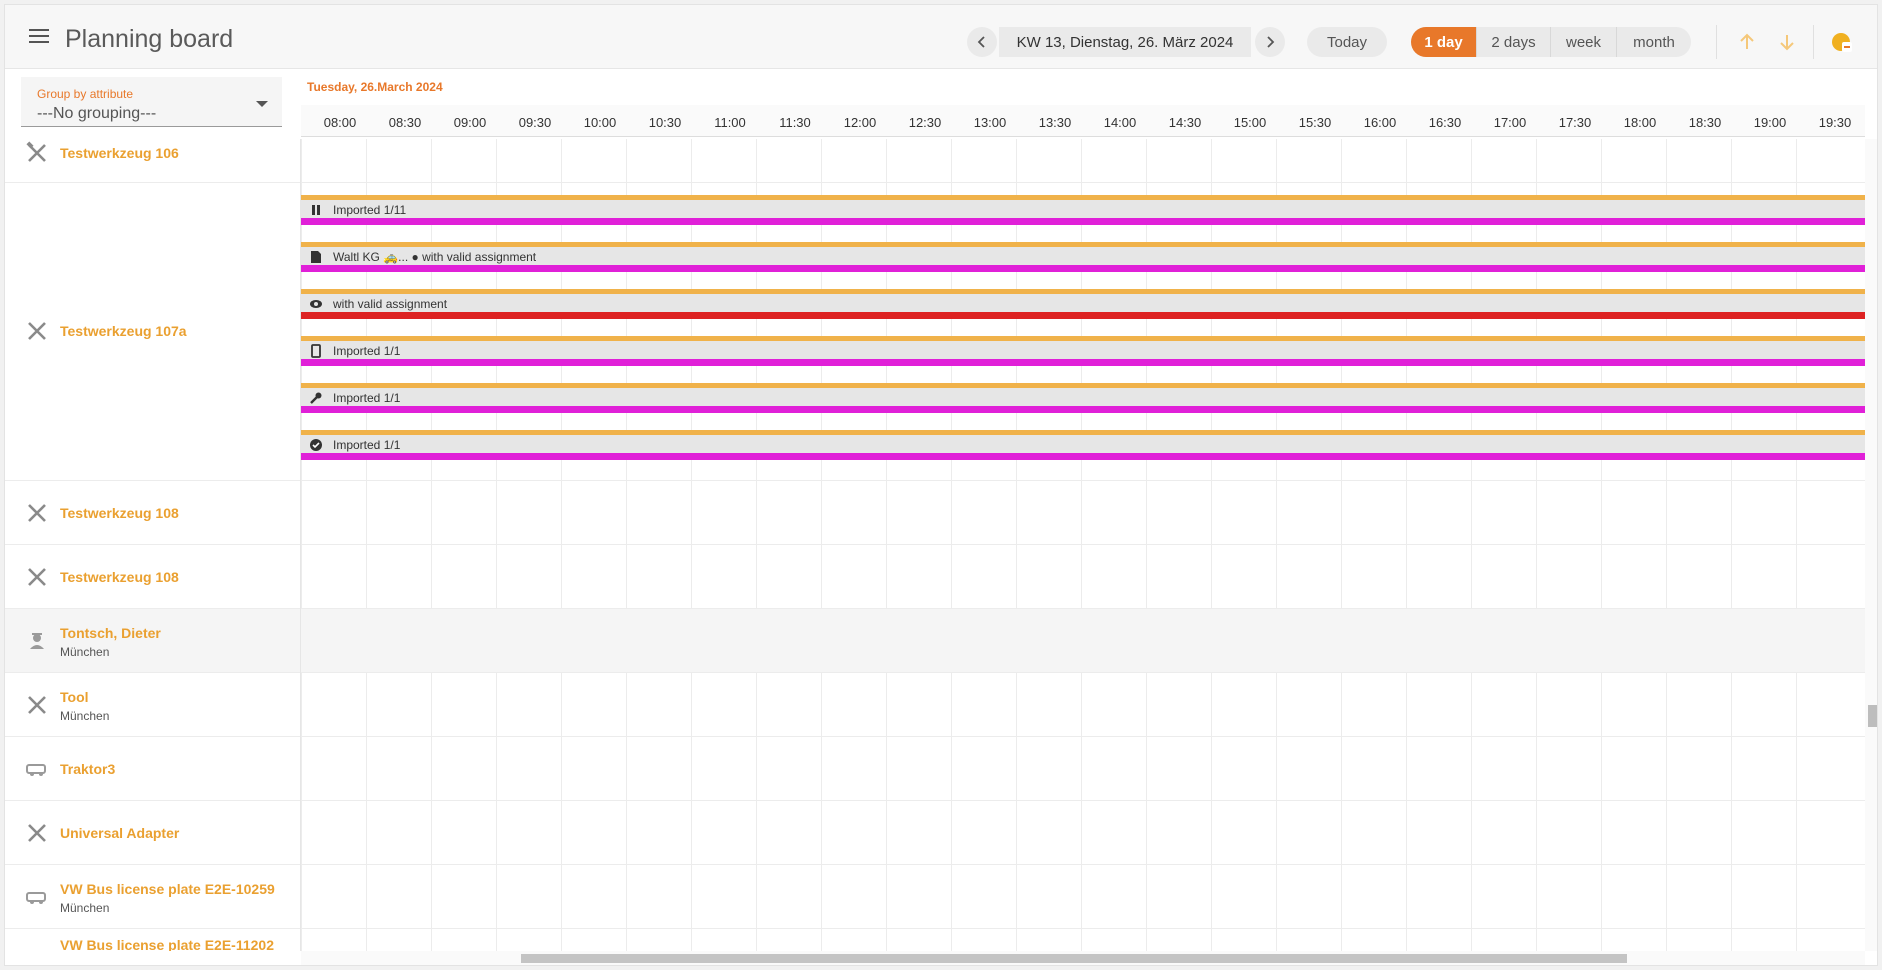 The height and width of the screenshot is (970, 1882). I want to click on booking-bar: with valid assignment, so click(1083, 304).